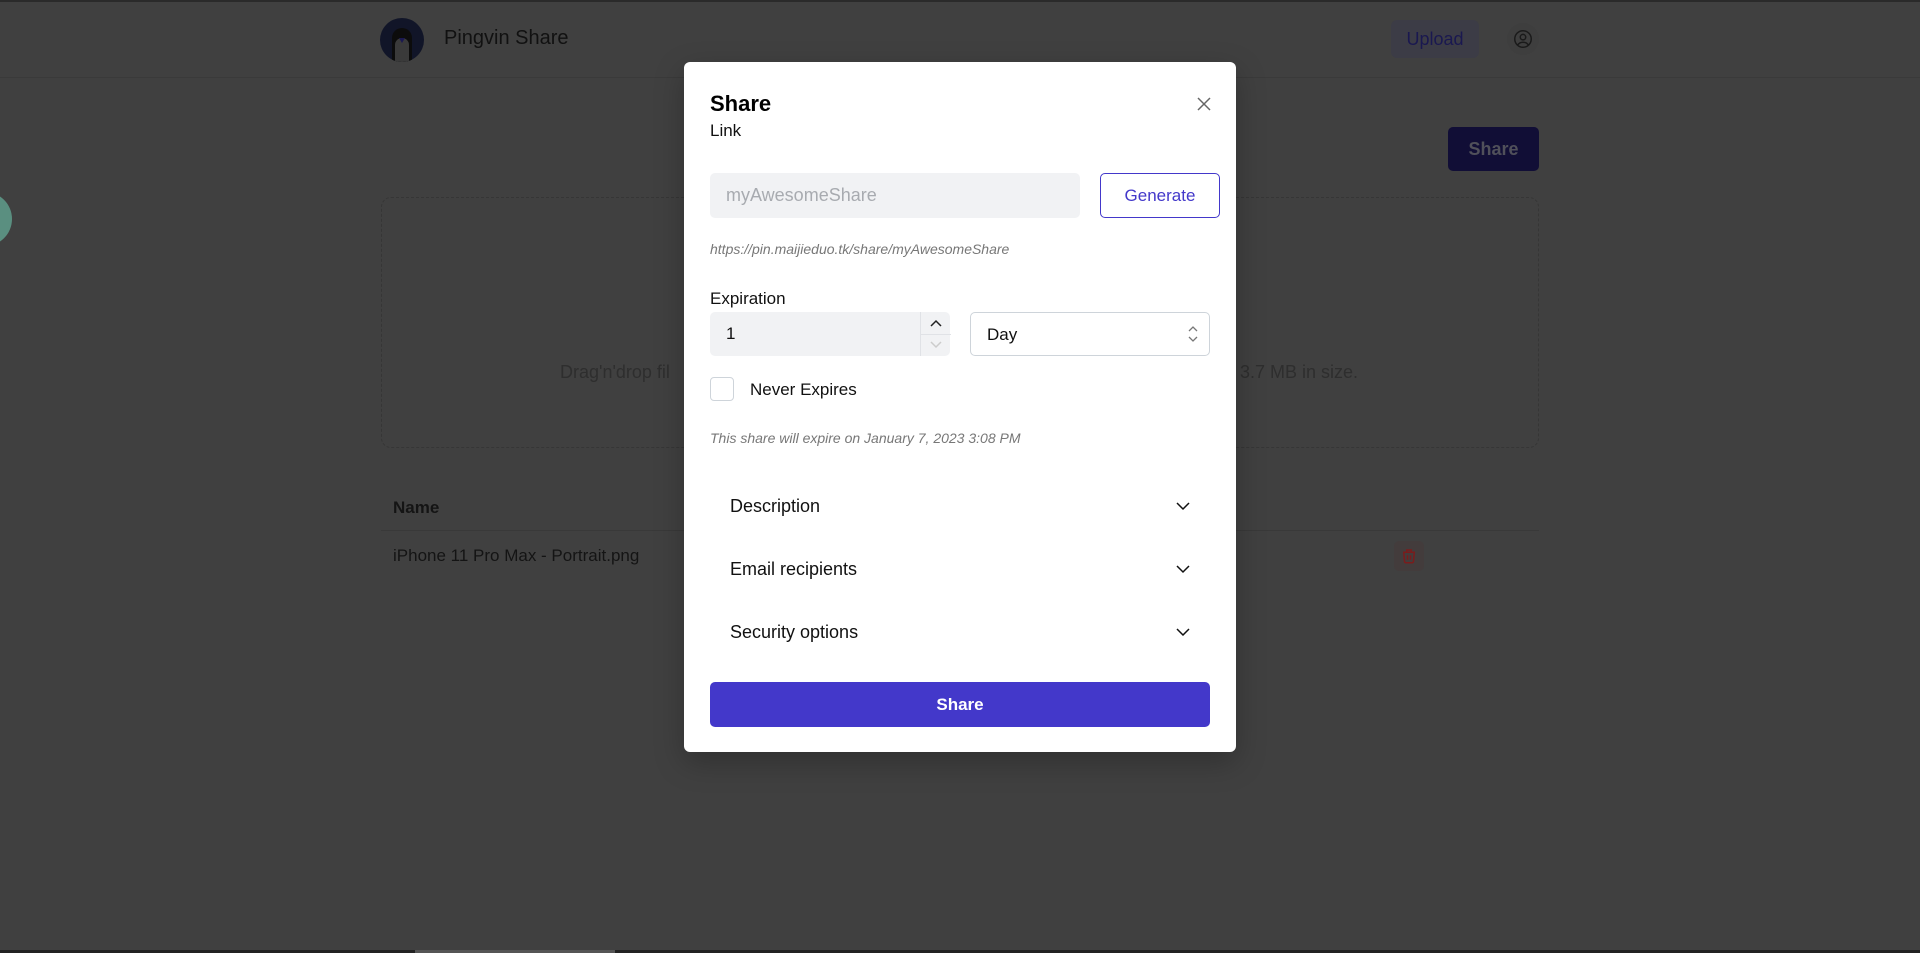  Describe the element at coordinates (516, 555) in the screenshot. I see `table-row-file-name: iPhone 11 Pro Max - Portrait.png` at that location.